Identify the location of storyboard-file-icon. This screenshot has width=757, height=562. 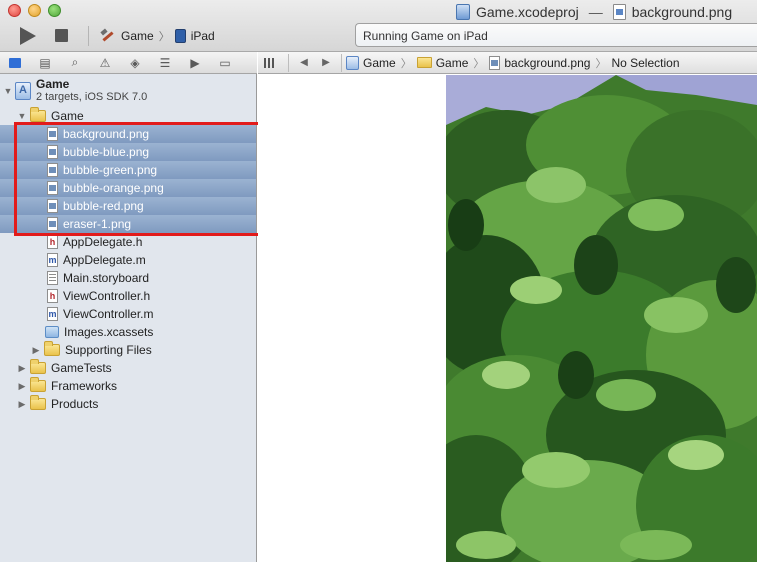
(52, 278).